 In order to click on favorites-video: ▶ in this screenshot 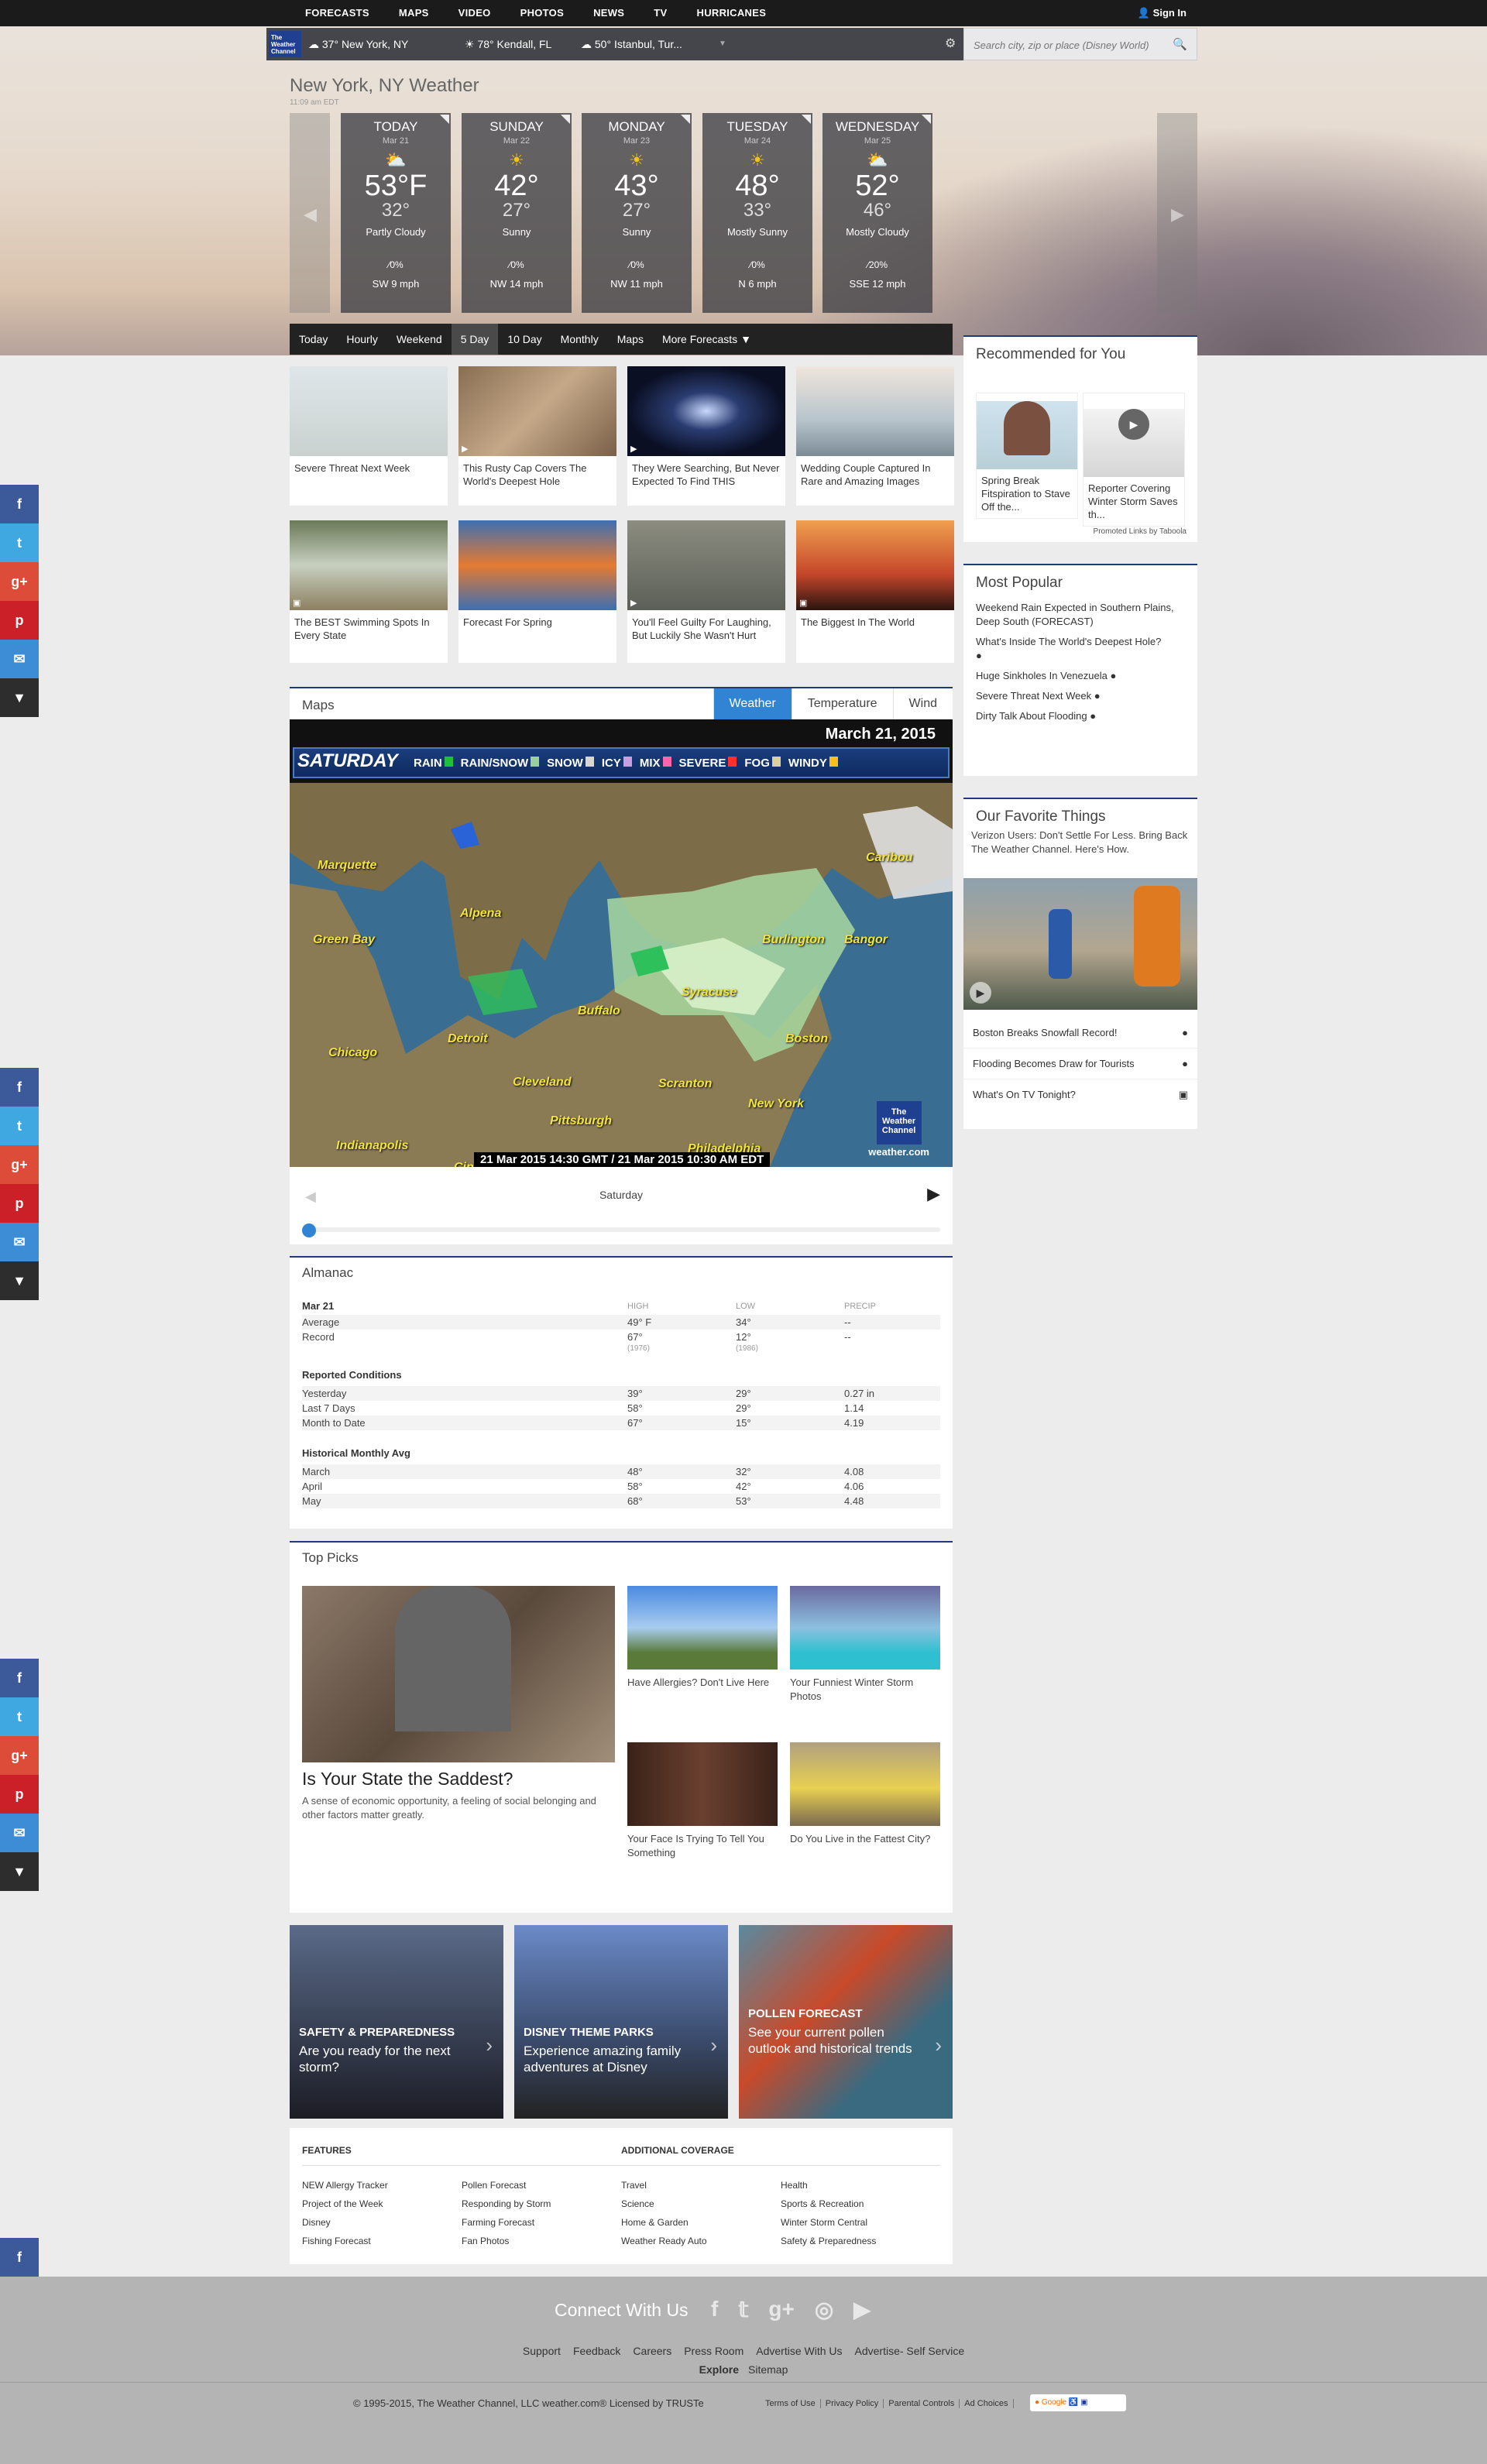, I will do `click(1080, 944)`.